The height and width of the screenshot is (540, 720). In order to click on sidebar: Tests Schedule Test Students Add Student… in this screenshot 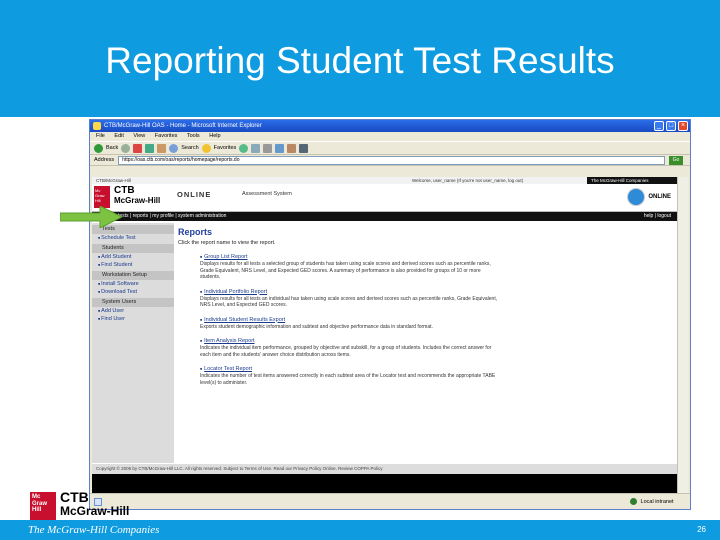, I will do `click(133, 343)`.